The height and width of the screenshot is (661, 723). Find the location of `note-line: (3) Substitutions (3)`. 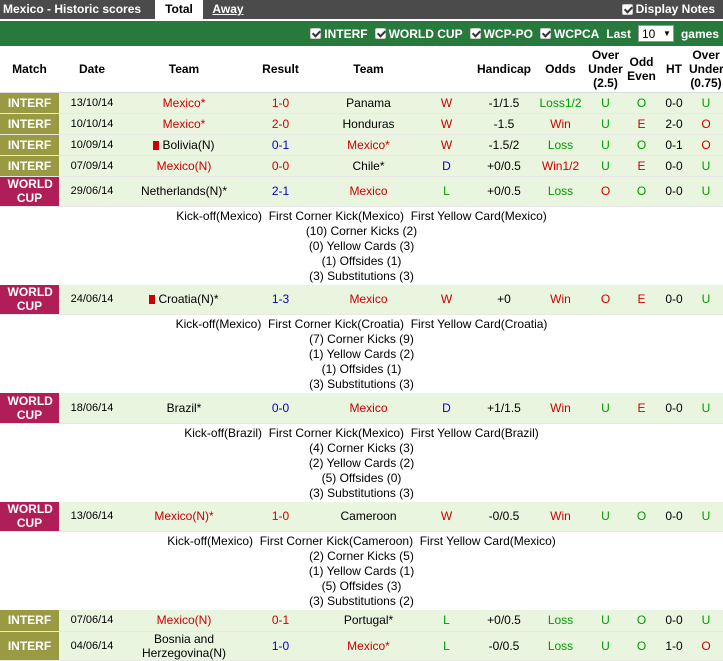

note-line: (3) Substitutions (3) is located at coordinates (361, 492).